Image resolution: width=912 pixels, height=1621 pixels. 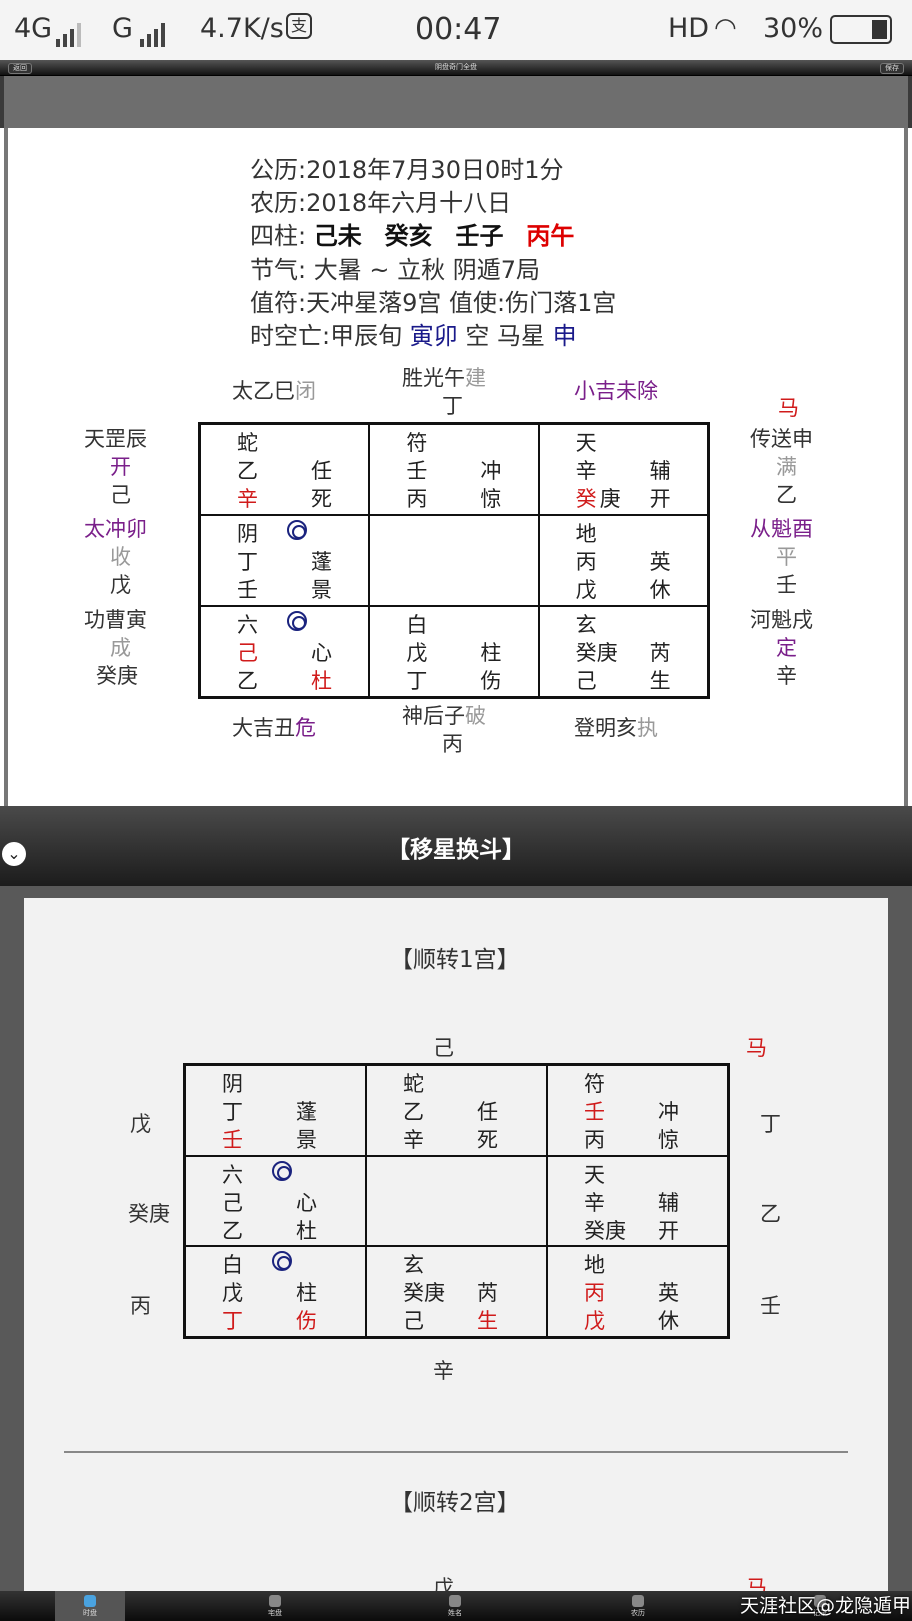 What do you see at coordinates (247, 681) in the screenshot?
I see `earth-stem: 乙` at bounding box center [247, 681].